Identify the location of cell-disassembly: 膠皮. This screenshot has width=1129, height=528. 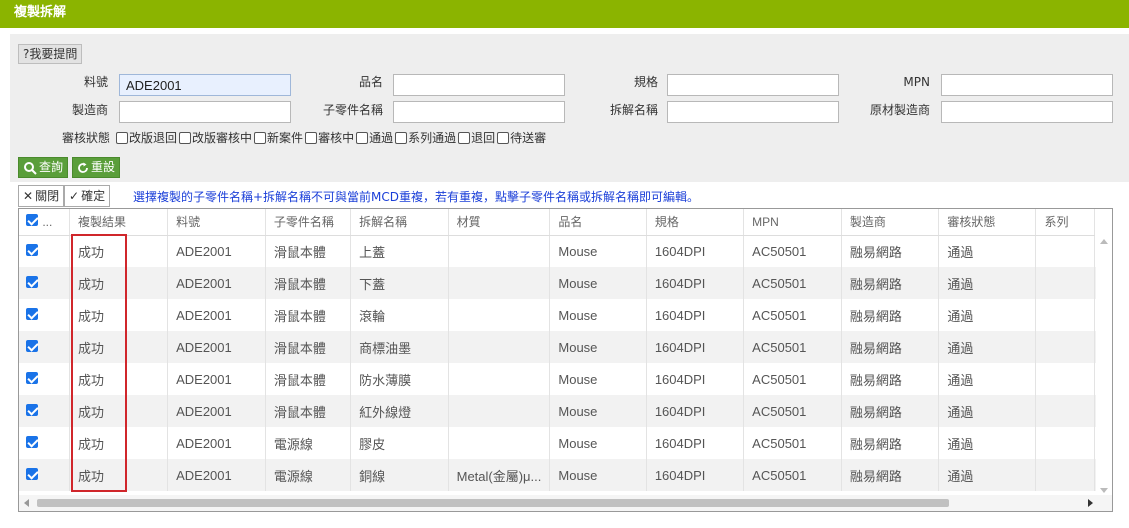
(399, 443).